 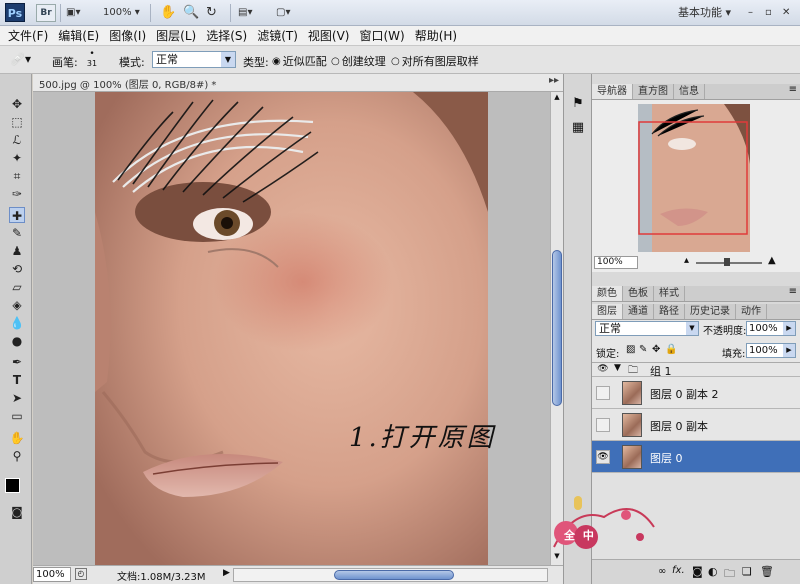 I want to click on path-selection-tool-icon: ➤, so click(x=17, y=398).